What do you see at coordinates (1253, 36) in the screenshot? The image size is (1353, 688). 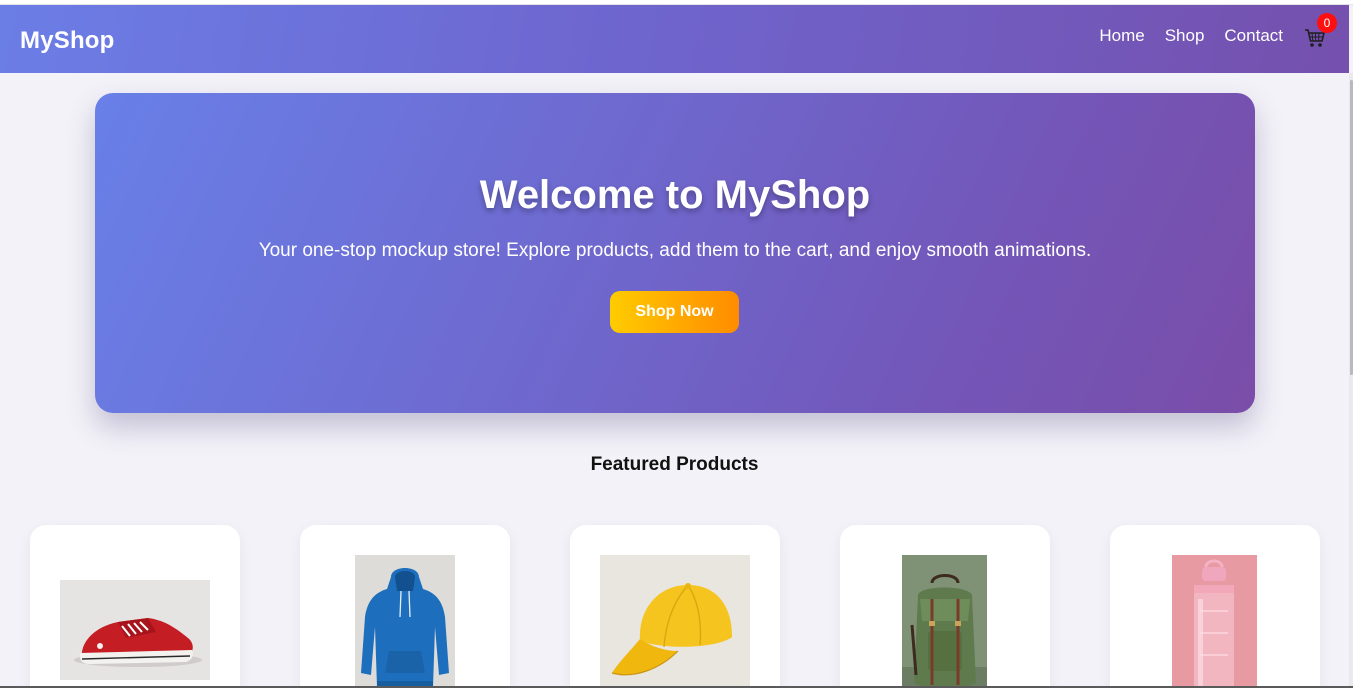 I see `nav-link-contact: Contact` at bounding box center [1253, 36].